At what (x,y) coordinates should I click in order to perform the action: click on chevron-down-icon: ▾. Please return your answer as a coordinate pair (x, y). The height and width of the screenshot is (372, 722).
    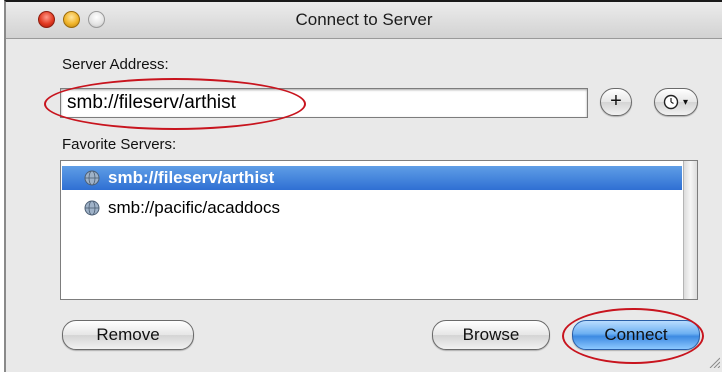
    Looking at the image, I should click on (686, 102).